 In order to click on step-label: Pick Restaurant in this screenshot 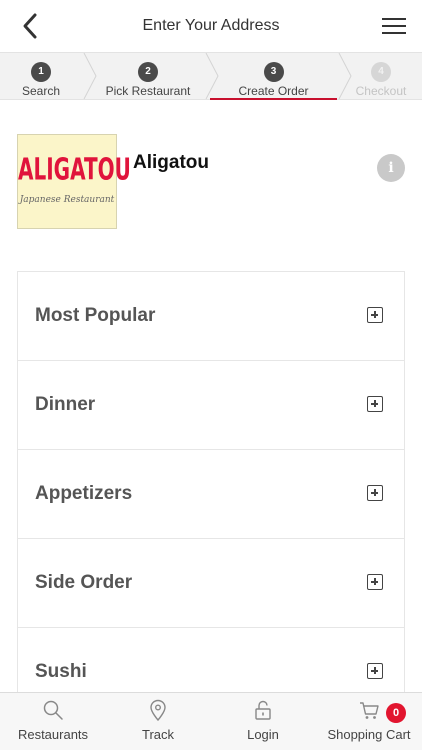, I will do `click(148, 91)`.